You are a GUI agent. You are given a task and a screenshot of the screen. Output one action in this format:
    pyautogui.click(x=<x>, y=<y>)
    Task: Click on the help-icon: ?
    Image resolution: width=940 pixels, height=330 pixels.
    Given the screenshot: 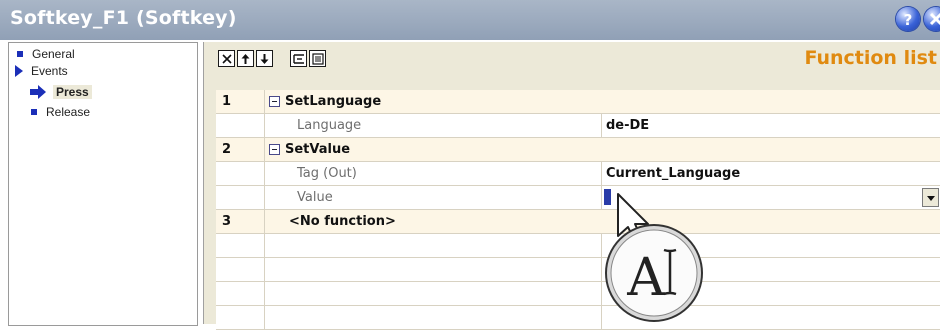 What is the action you would take?
    pyautogui.click(x=908, y=19)
    